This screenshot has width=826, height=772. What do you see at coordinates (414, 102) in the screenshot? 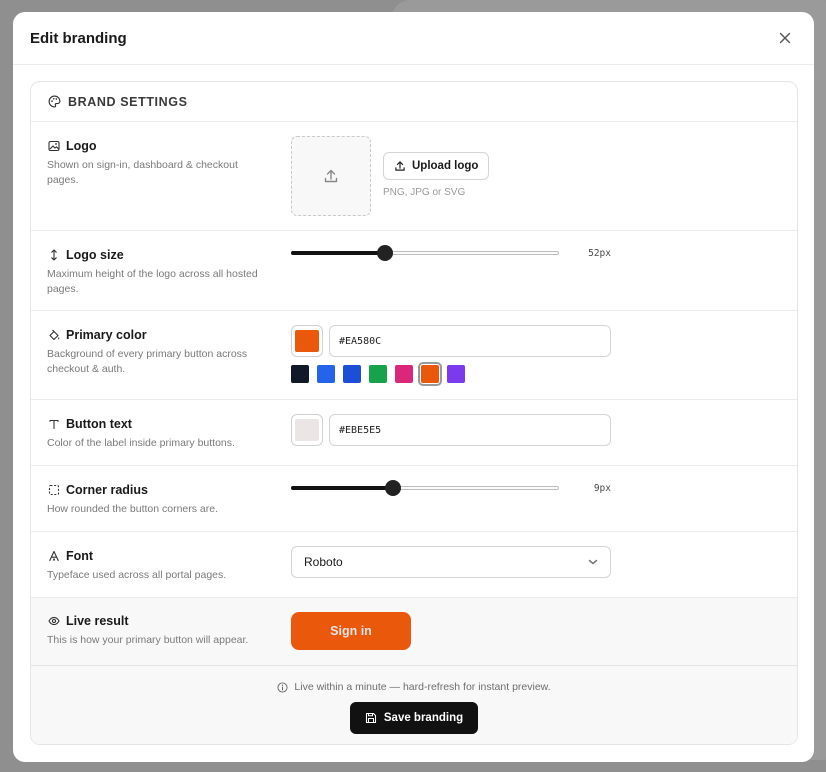
I see `brand-settings-header: BRAND SETTINGS` at bounding box center [414, 102].